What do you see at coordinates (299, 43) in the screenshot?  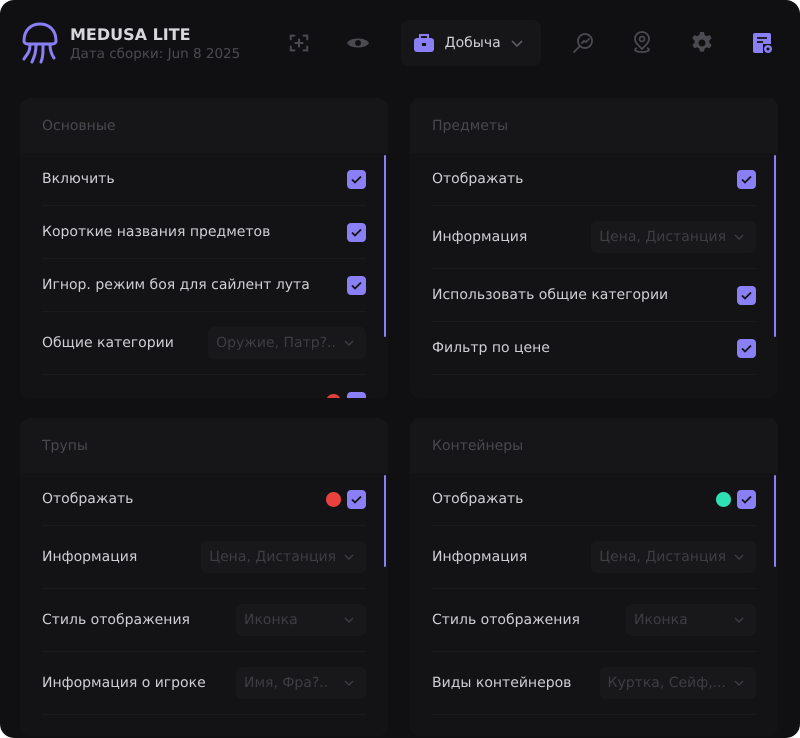 I see `focus-plus-icon` at bounding box center [299, 43].